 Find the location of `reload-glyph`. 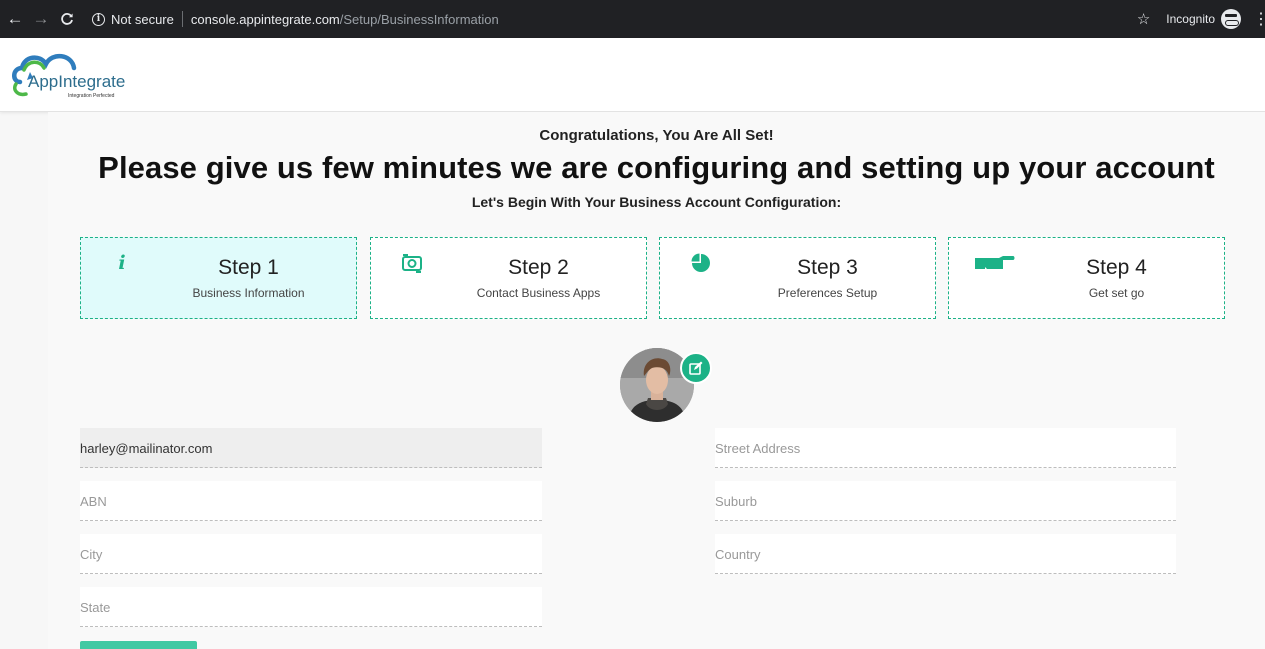

reload-glyph is located at coordinates (67, 19).